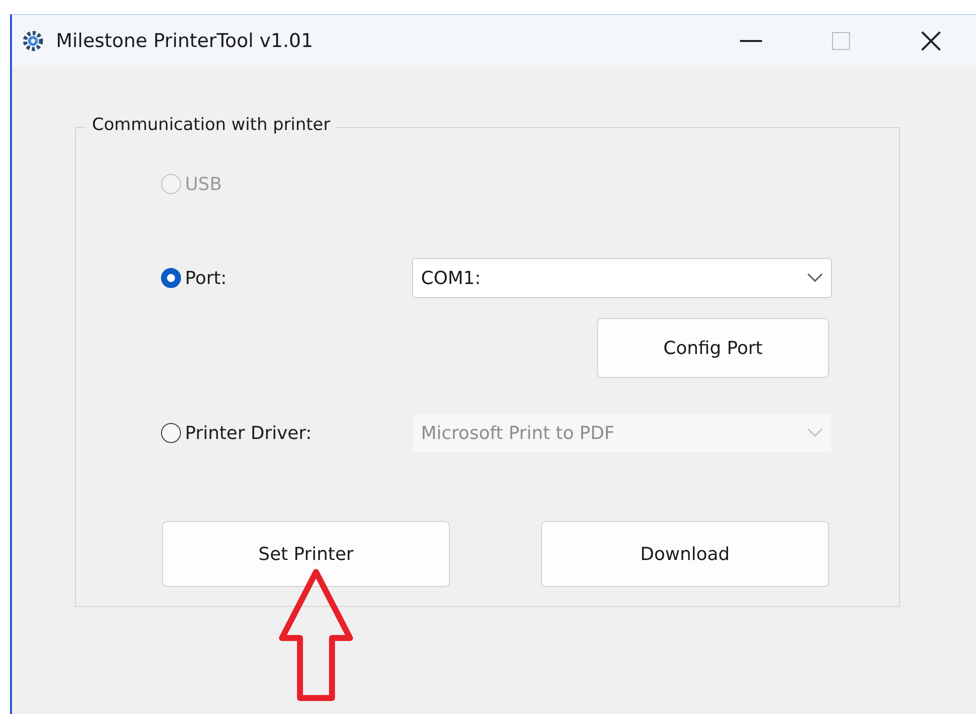  I want to click on config-port-button: Config Port, so click(713, 348).